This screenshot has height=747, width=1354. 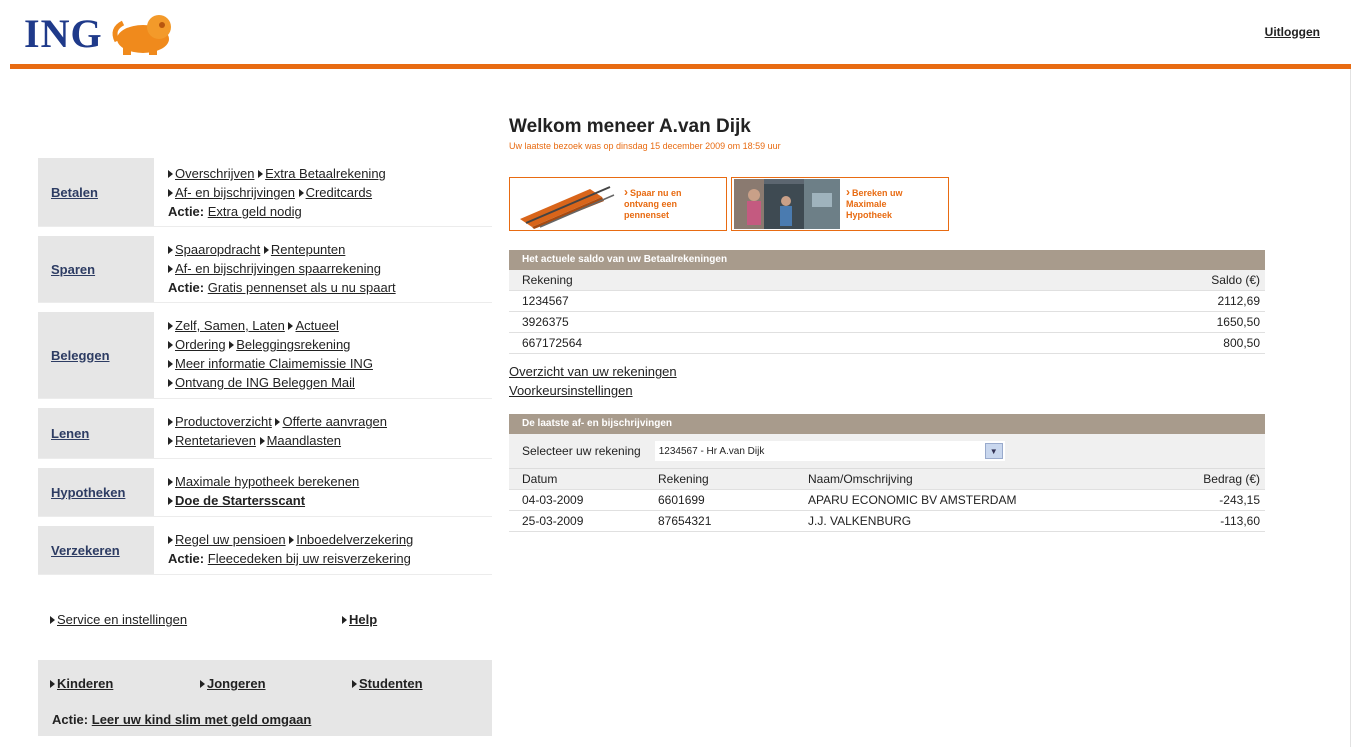 I want to click on lion-logo-icon, so click(x=141, y=34).